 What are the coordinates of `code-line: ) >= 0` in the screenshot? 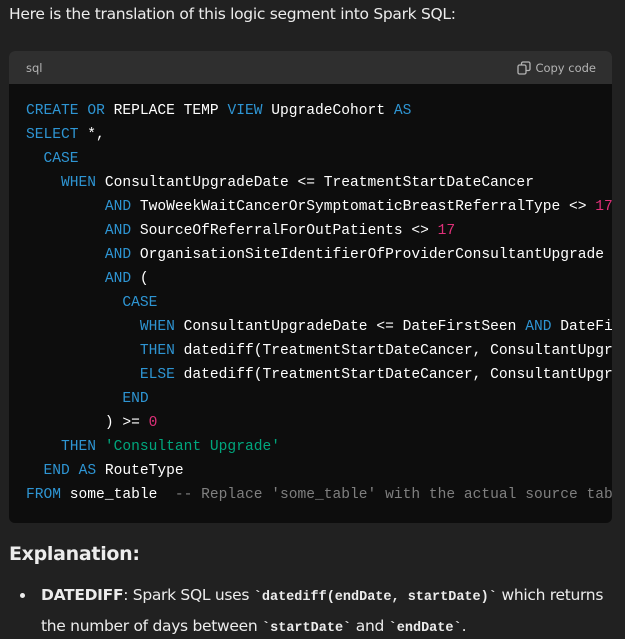 It's located at (319, 423).